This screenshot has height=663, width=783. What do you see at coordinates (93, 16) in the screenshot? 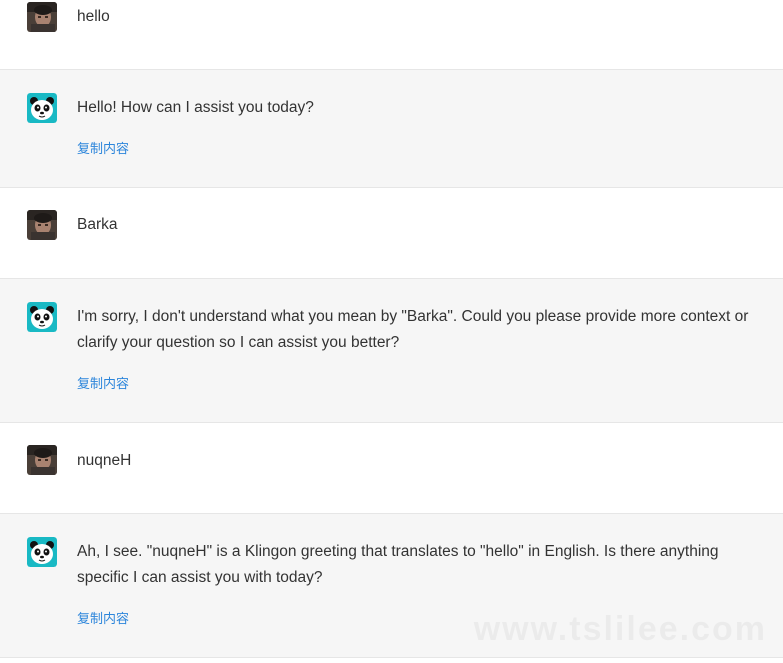
I see `message-text: hello` at bounding box center [93, 16].